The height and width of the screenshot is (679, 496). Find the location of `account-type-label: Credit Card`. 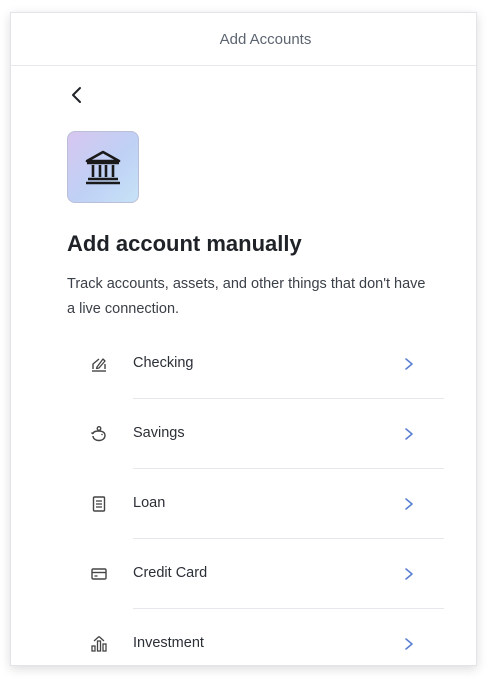

account-type-label: Credit Card is located at coordinates (170, 573).